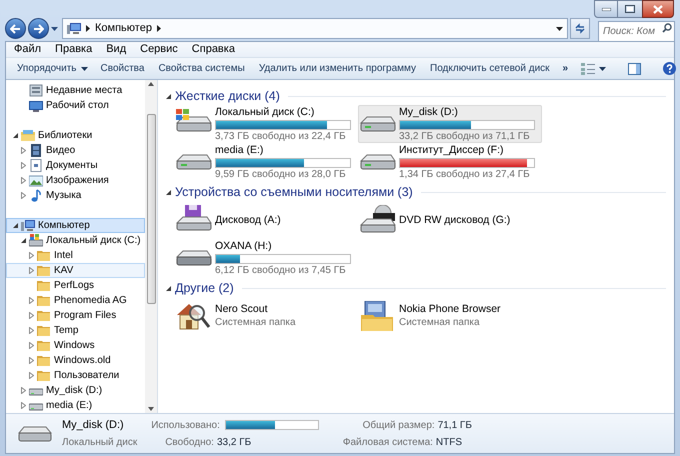 The height and width of the screenshot is (456, 680). What do you see at coordinates (266, 220) in the screenshot?
I see `drive-tile: Дисковод (A:)` at bounding box center [266, 220].